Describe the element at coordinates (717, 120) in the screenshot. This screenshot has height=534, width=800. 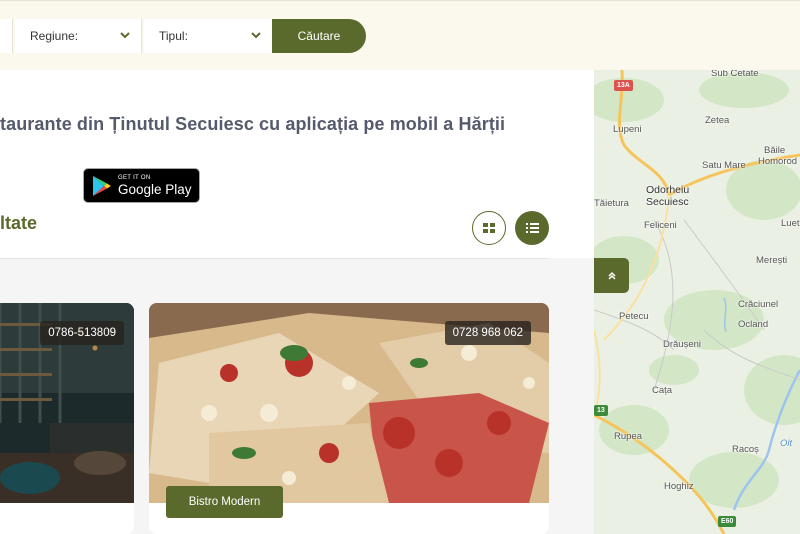
I see `map-label: Zetea` at that location.